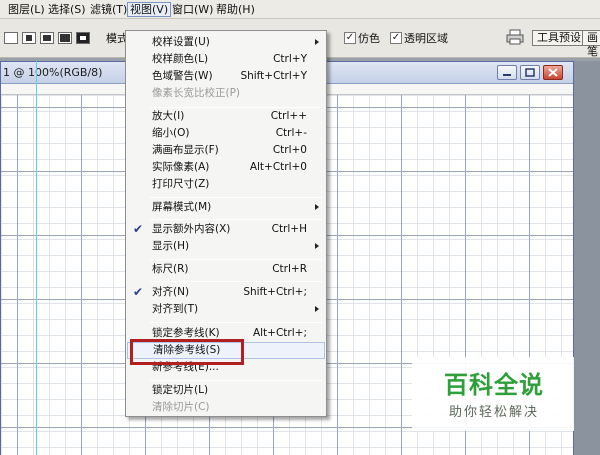 The height and width of the screenshot is (455, 600). I want to click on menu-item-show: 显示(H), so click(226, 246).